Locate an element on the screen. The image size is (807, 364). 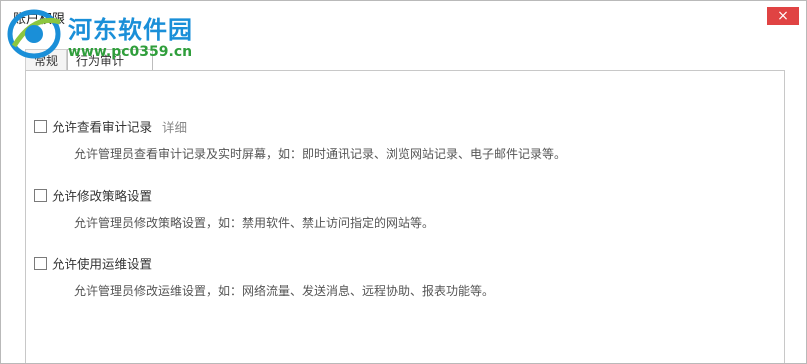
ops-settings-description: 允许管理员修改运维设置，如：网络流量、发送消息、远程协助、报表功能等。 is located at coordinates (284, 291).